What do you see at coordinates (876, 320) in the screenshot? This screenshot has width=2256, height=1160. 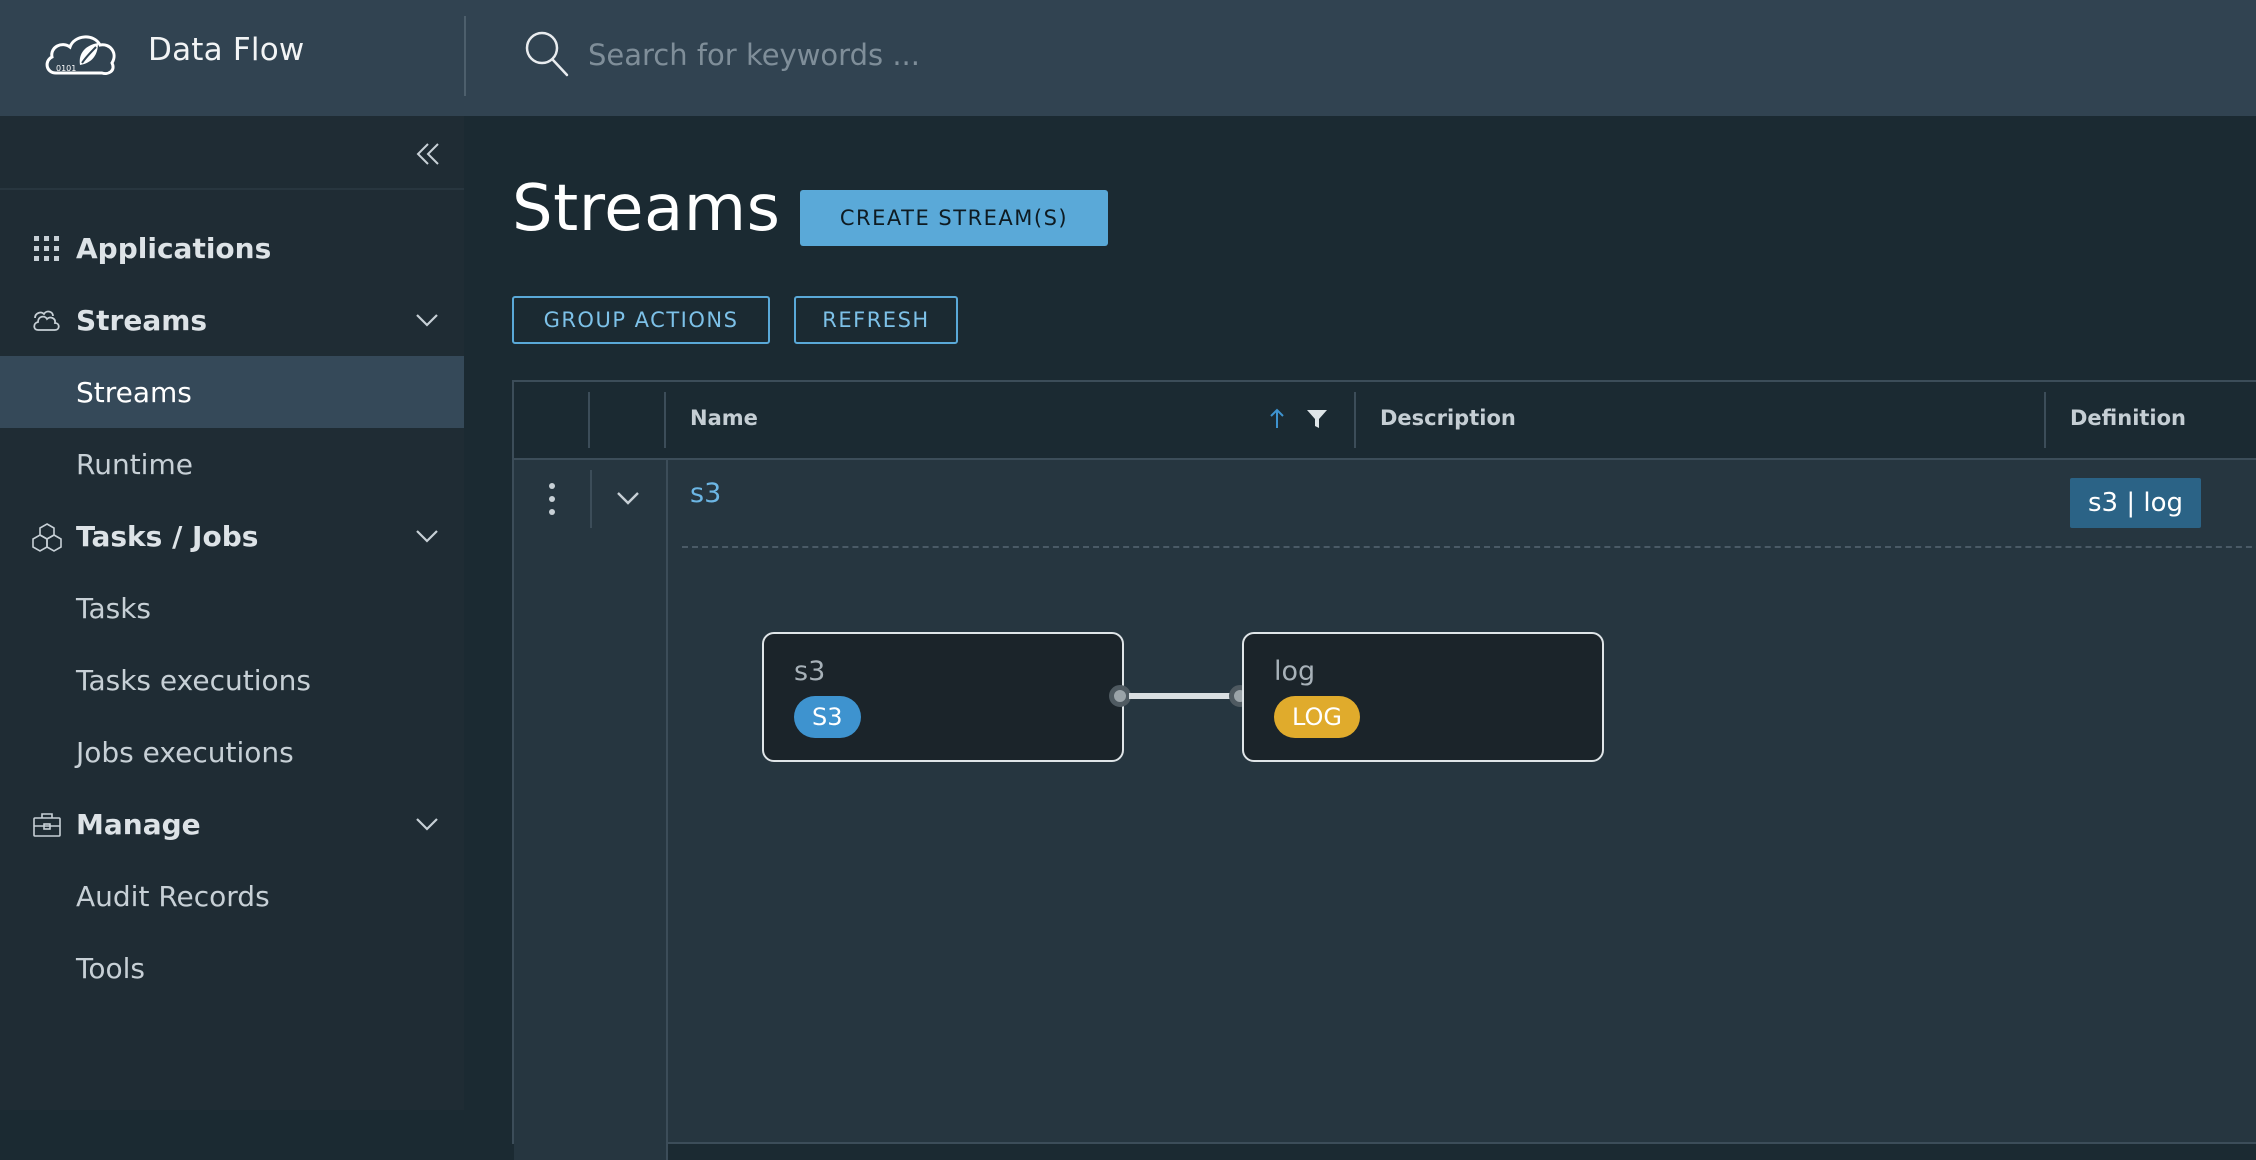 I see `refresh-button: REFRESH` at bounding box center [876, 320].